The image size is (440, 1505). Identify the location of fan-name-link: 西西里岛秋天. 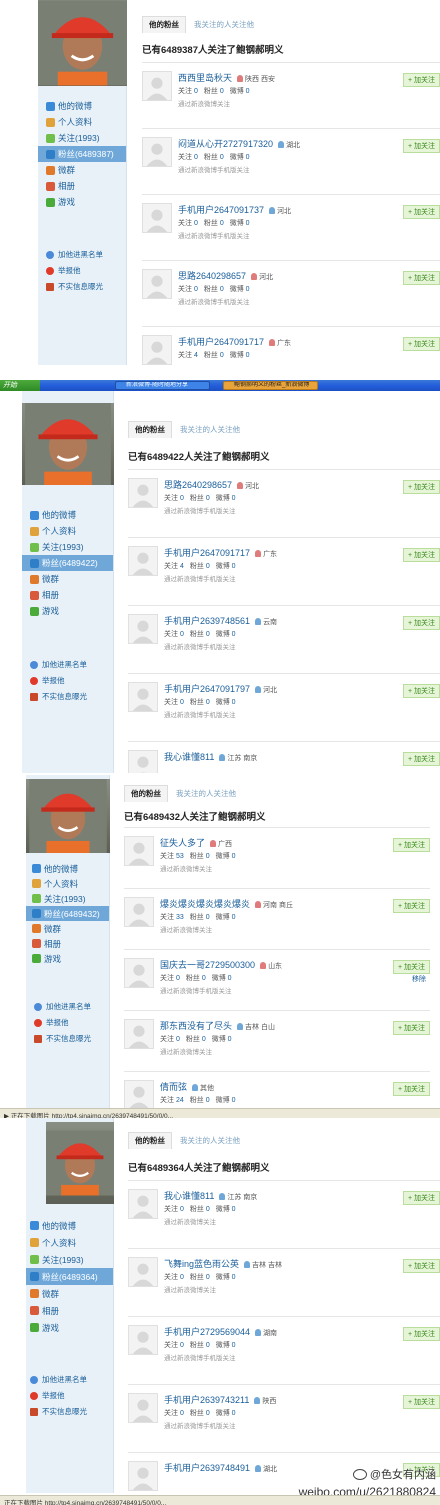
(205, 78).